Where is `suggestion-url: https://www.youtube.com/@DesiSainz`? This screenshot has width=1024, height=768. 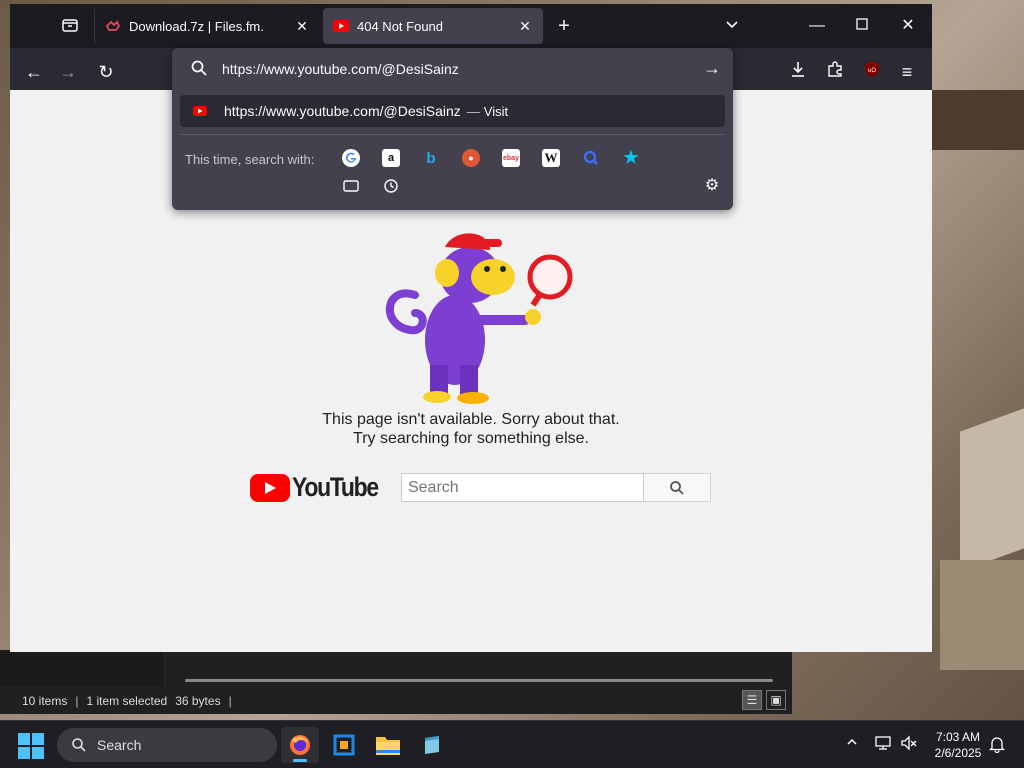 suggestion-url: https://www.youtube.com/@DesiSainz is located at coordinates (342, 111).